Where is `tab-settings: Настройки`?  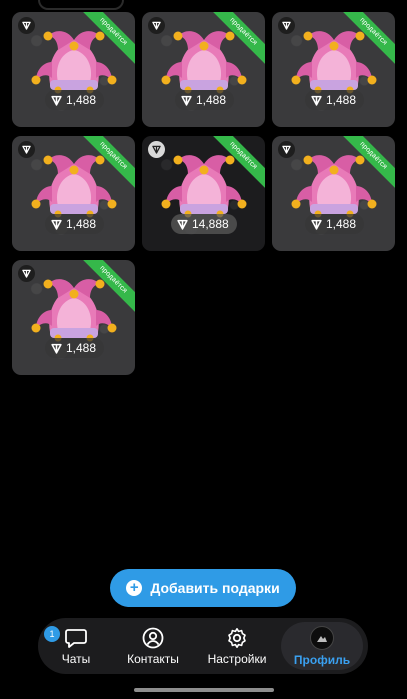 tab-settings: Настройки is located at coordinates (237, 646).